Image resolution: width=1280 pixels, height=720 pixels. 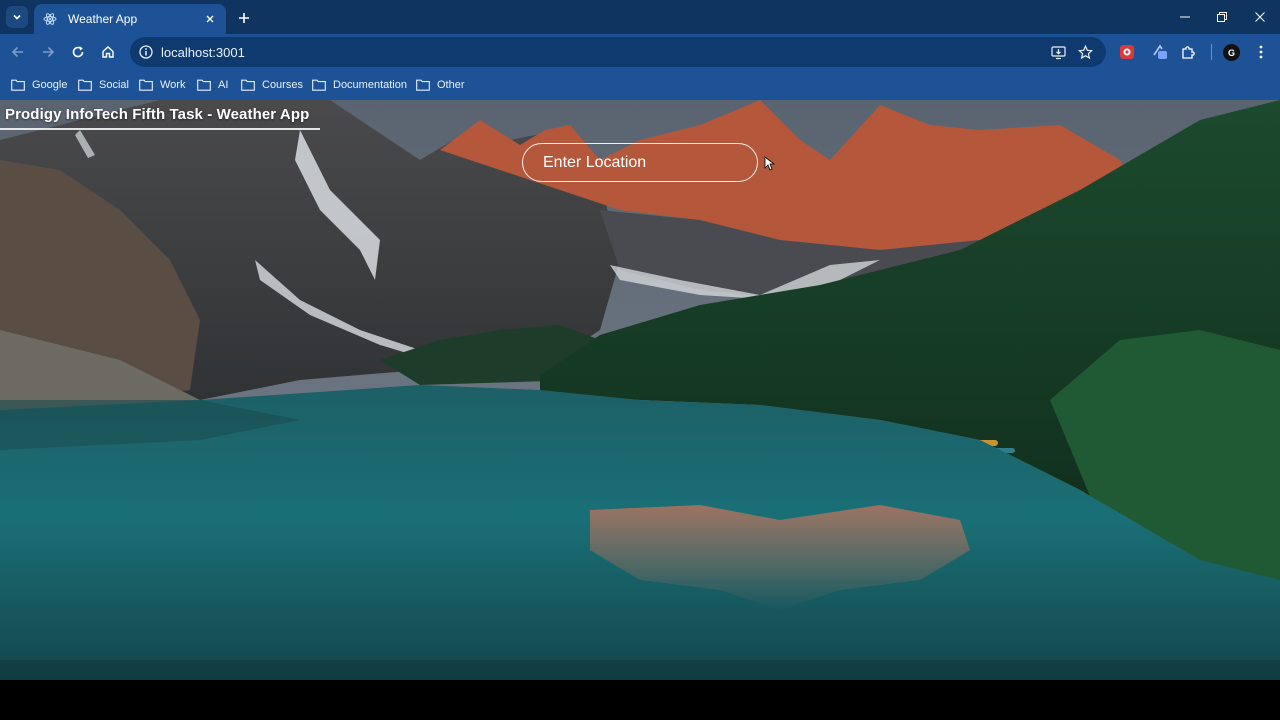 I want to click on new-tab-button, so click(x=244, y=18).